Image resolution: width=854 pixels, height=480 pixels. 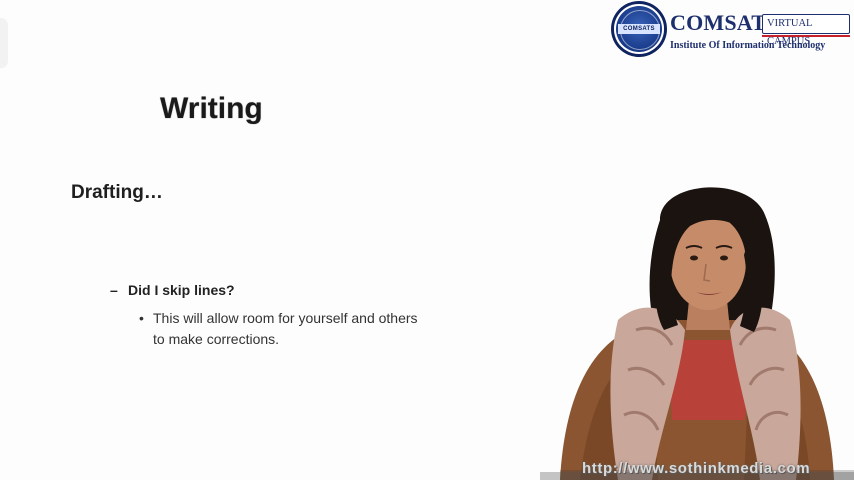 I want to click on logo-subtitle: Institute Of Information Technology, so click(x=748, y=45).